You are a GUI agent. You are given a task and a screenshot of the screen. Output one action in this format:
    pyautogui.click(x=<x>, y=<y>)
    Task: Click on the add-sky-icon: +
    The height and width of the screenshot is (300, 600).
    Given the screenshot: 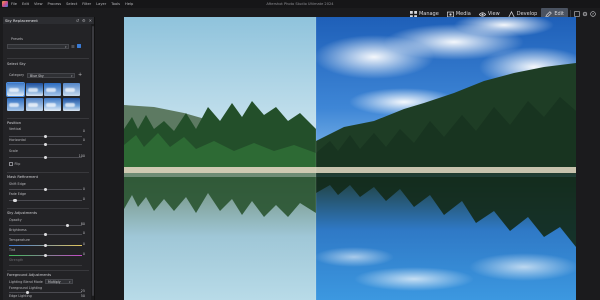 What is the action you would take?
    pyautogui.click(x=80, y=75)
    